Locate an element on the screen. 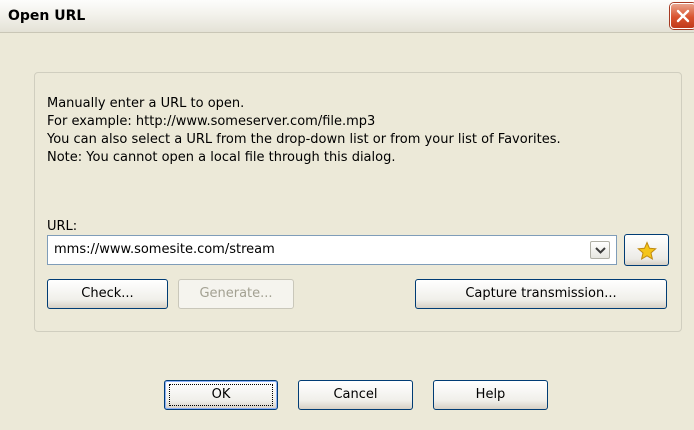 The image size is (694, 430). url-label: URL: is located at coordinates (62, 226).